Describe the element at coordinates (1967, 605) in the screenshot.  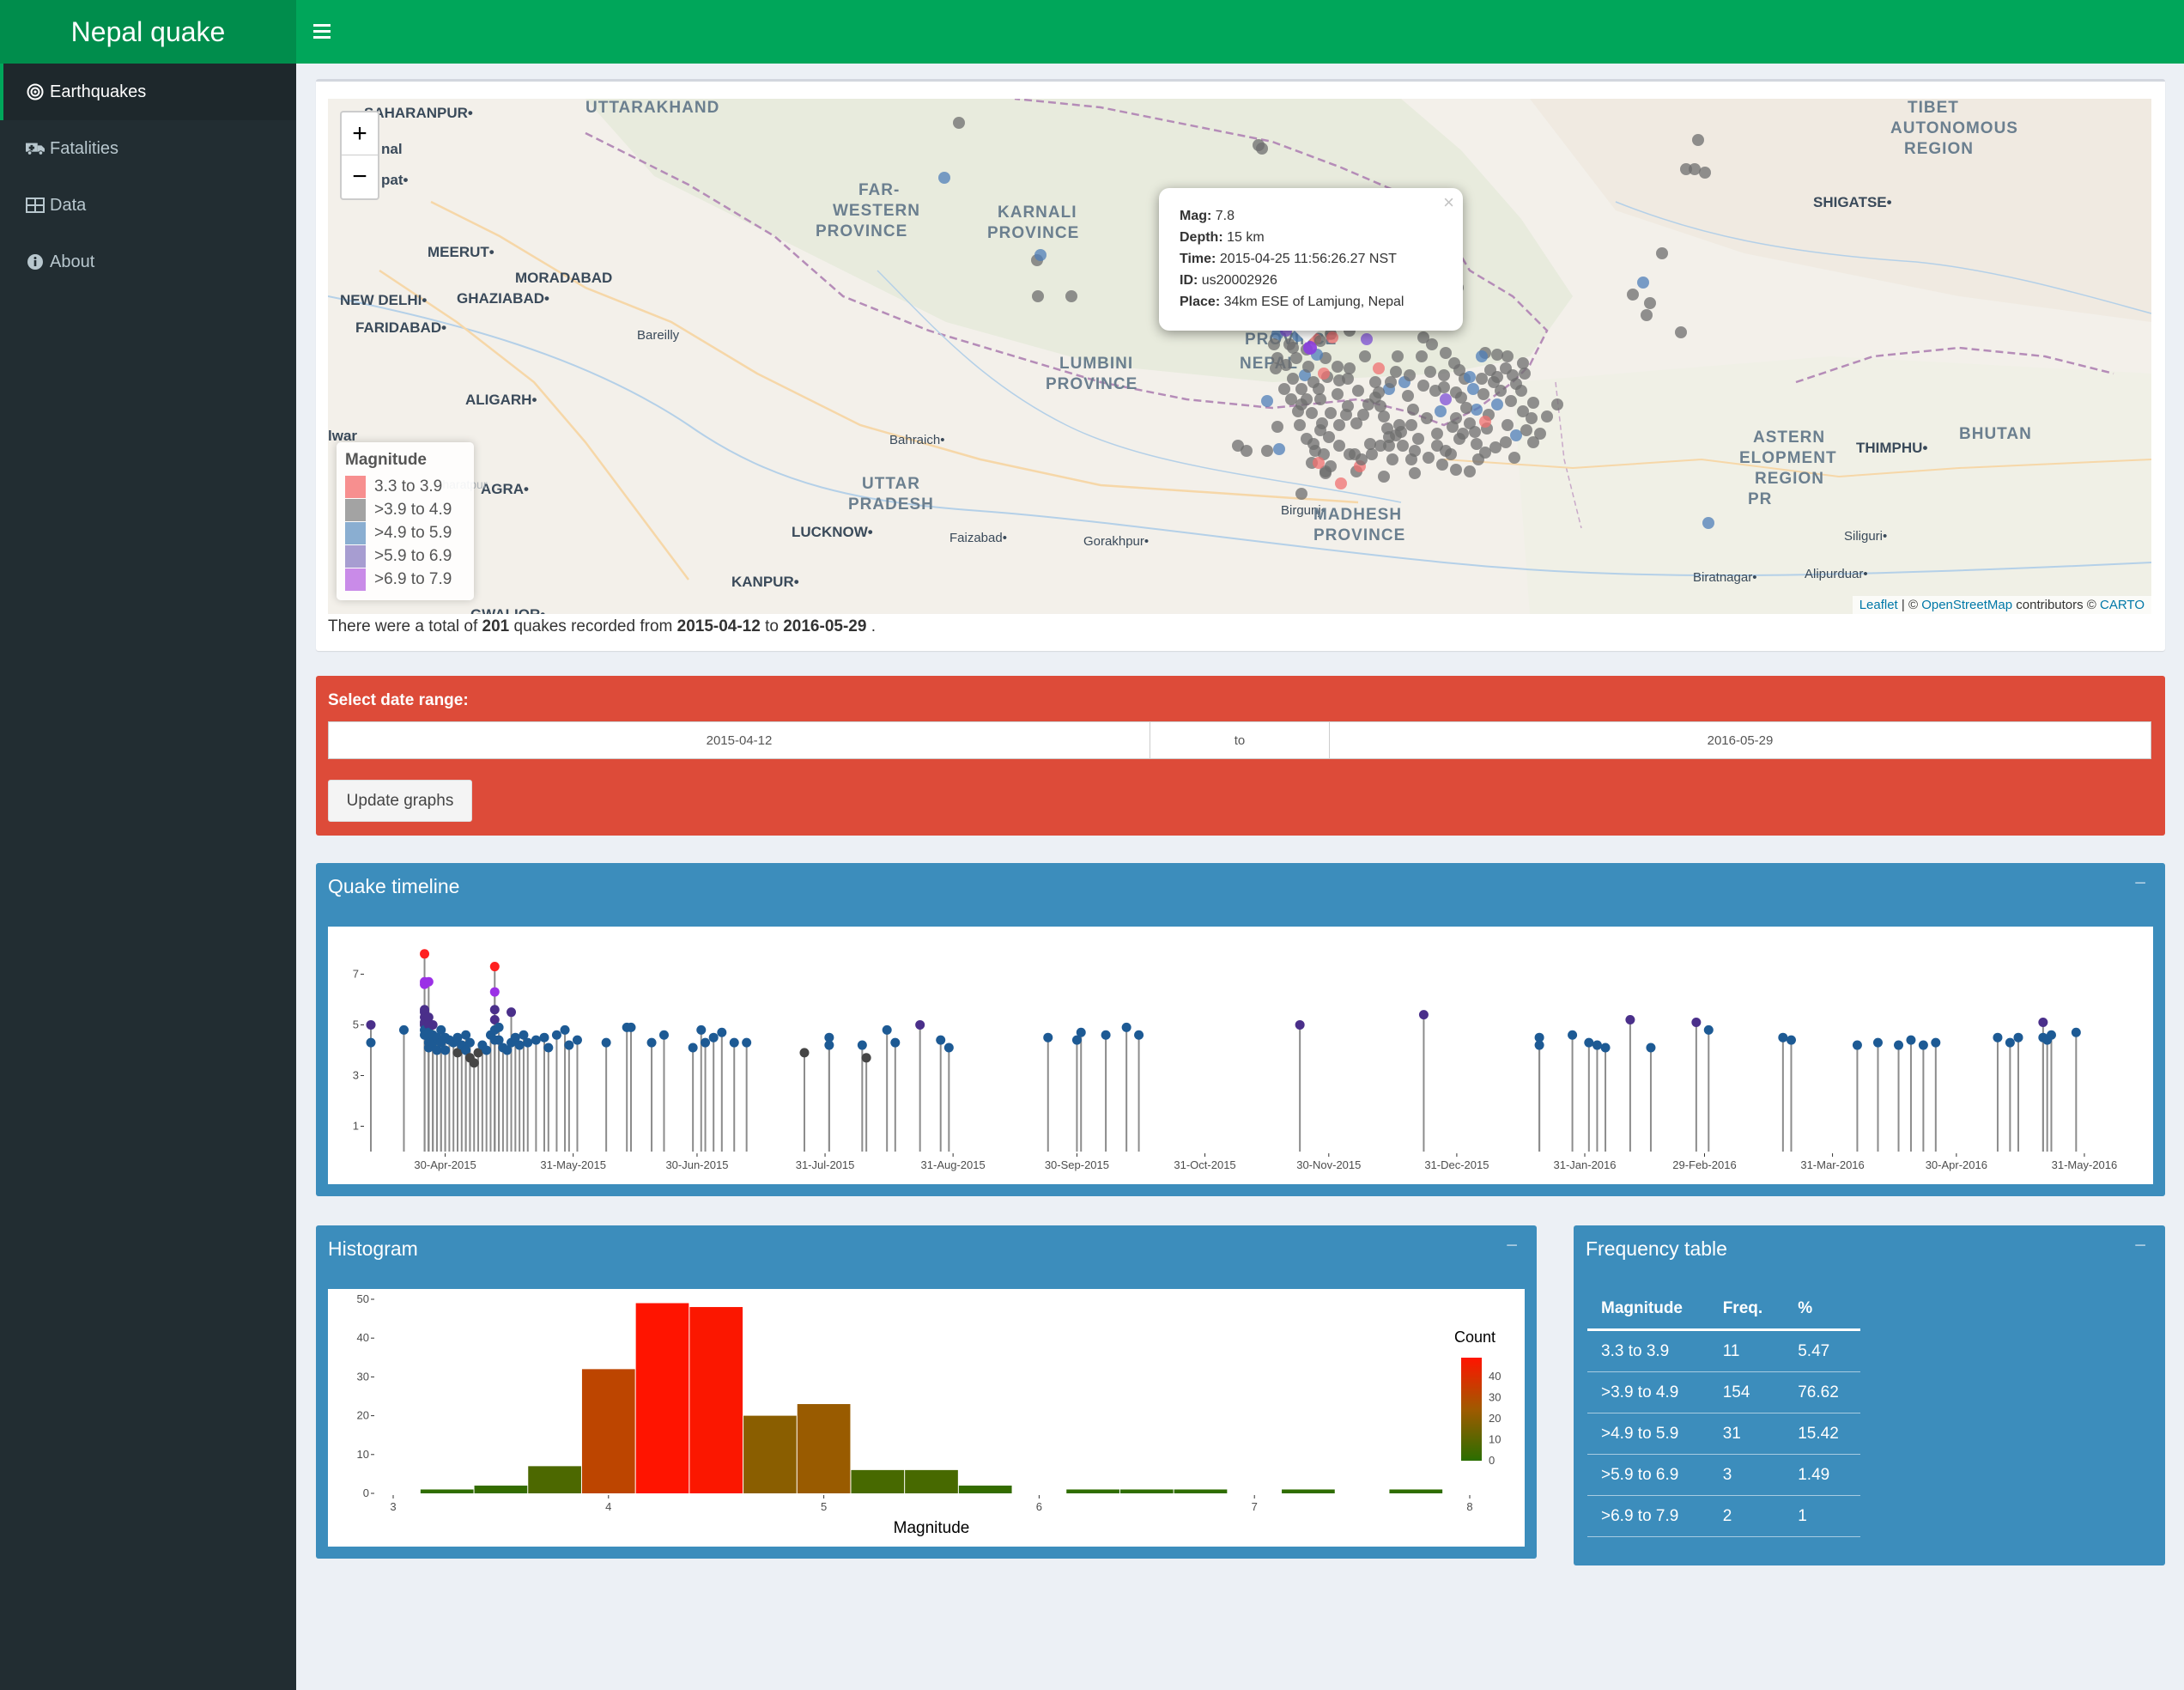
I see `osm-link: OpenStreetMap` at that location.